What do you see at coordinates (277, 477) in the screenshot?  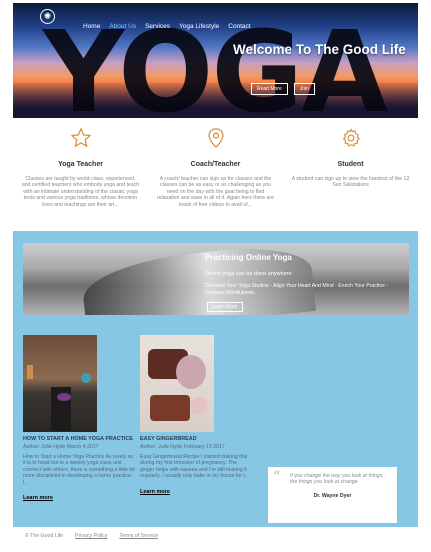 I see `quote-mark-icon: “` at bounding box center [277, 477].